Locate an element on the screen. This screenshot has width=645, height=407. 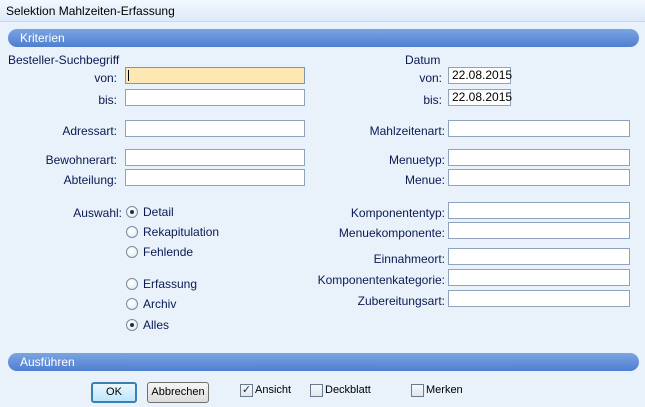
abteilung-label: Abteilung: is located at coordinates (90, 180).